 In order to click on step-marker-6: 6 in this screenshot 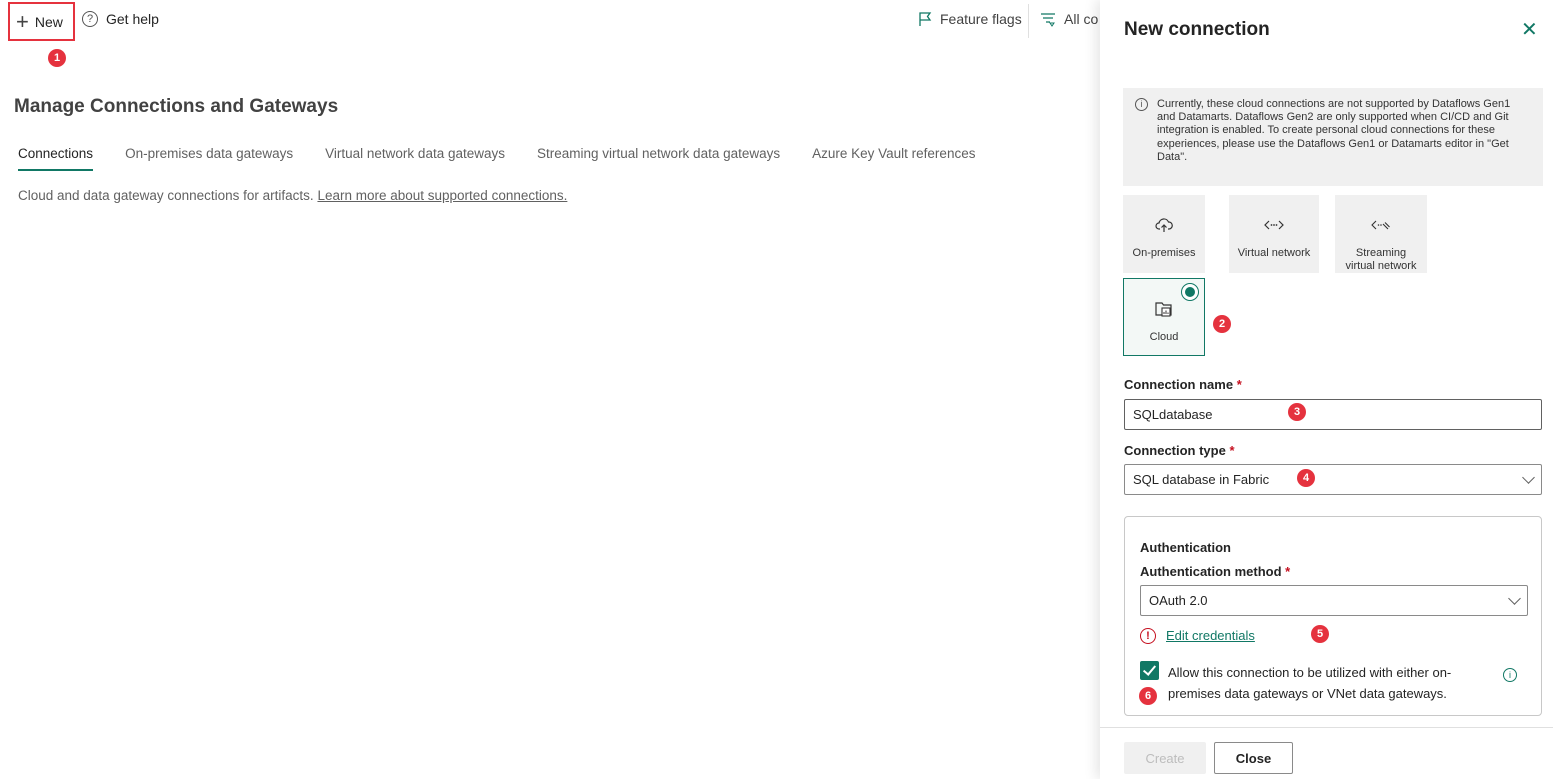, I will do `click(1148, 696)`.